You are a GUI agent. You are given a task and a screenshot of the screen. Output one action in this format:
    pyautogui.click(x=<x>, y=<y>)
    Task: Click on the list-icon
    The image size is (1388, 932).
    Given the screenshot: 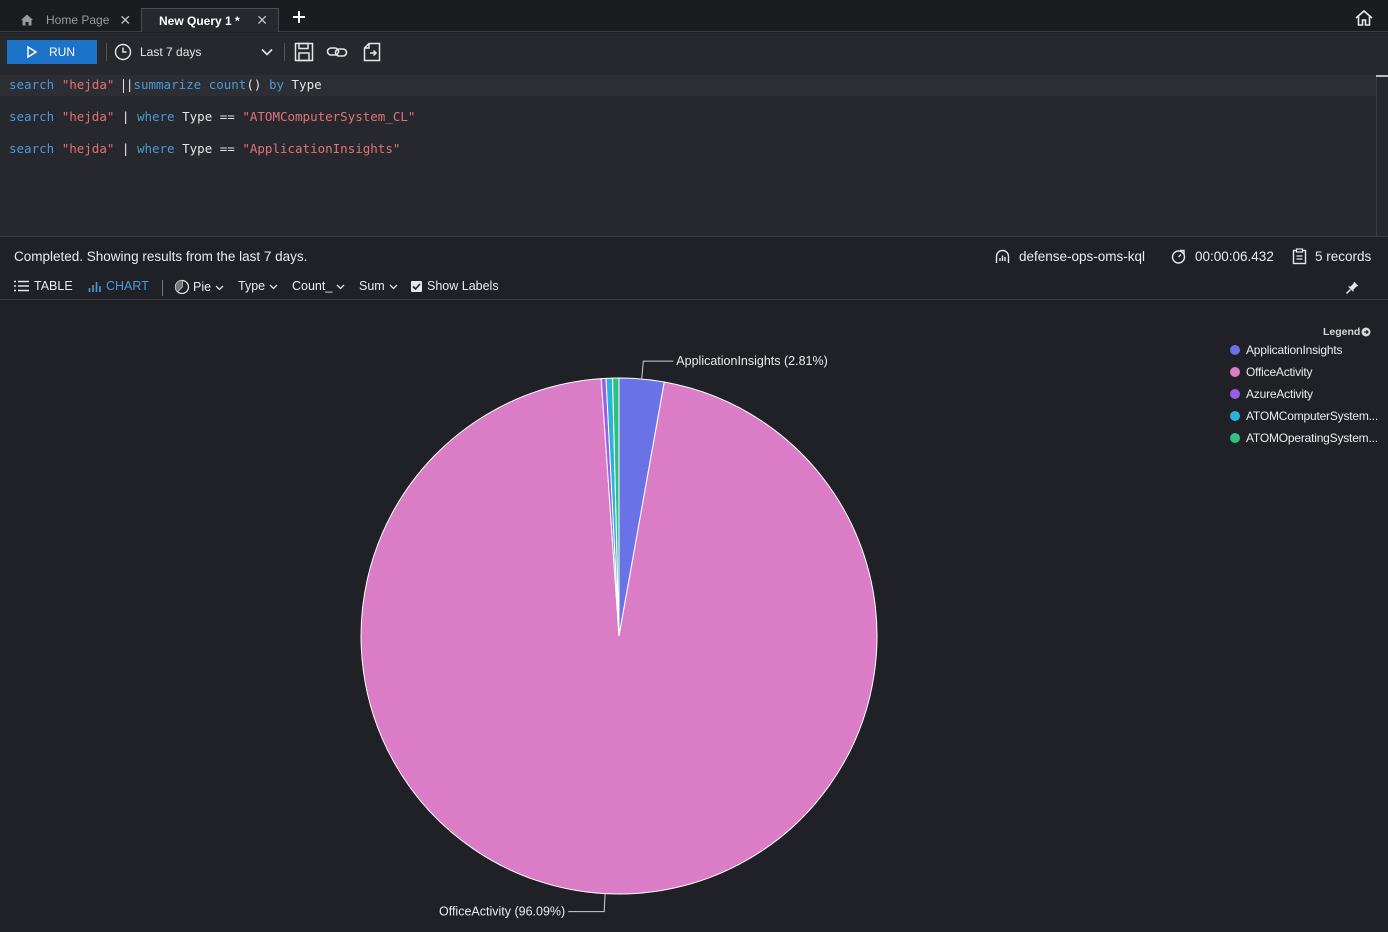 What is the action you would take?
    pyautogui.click(x=21, y=286)
    